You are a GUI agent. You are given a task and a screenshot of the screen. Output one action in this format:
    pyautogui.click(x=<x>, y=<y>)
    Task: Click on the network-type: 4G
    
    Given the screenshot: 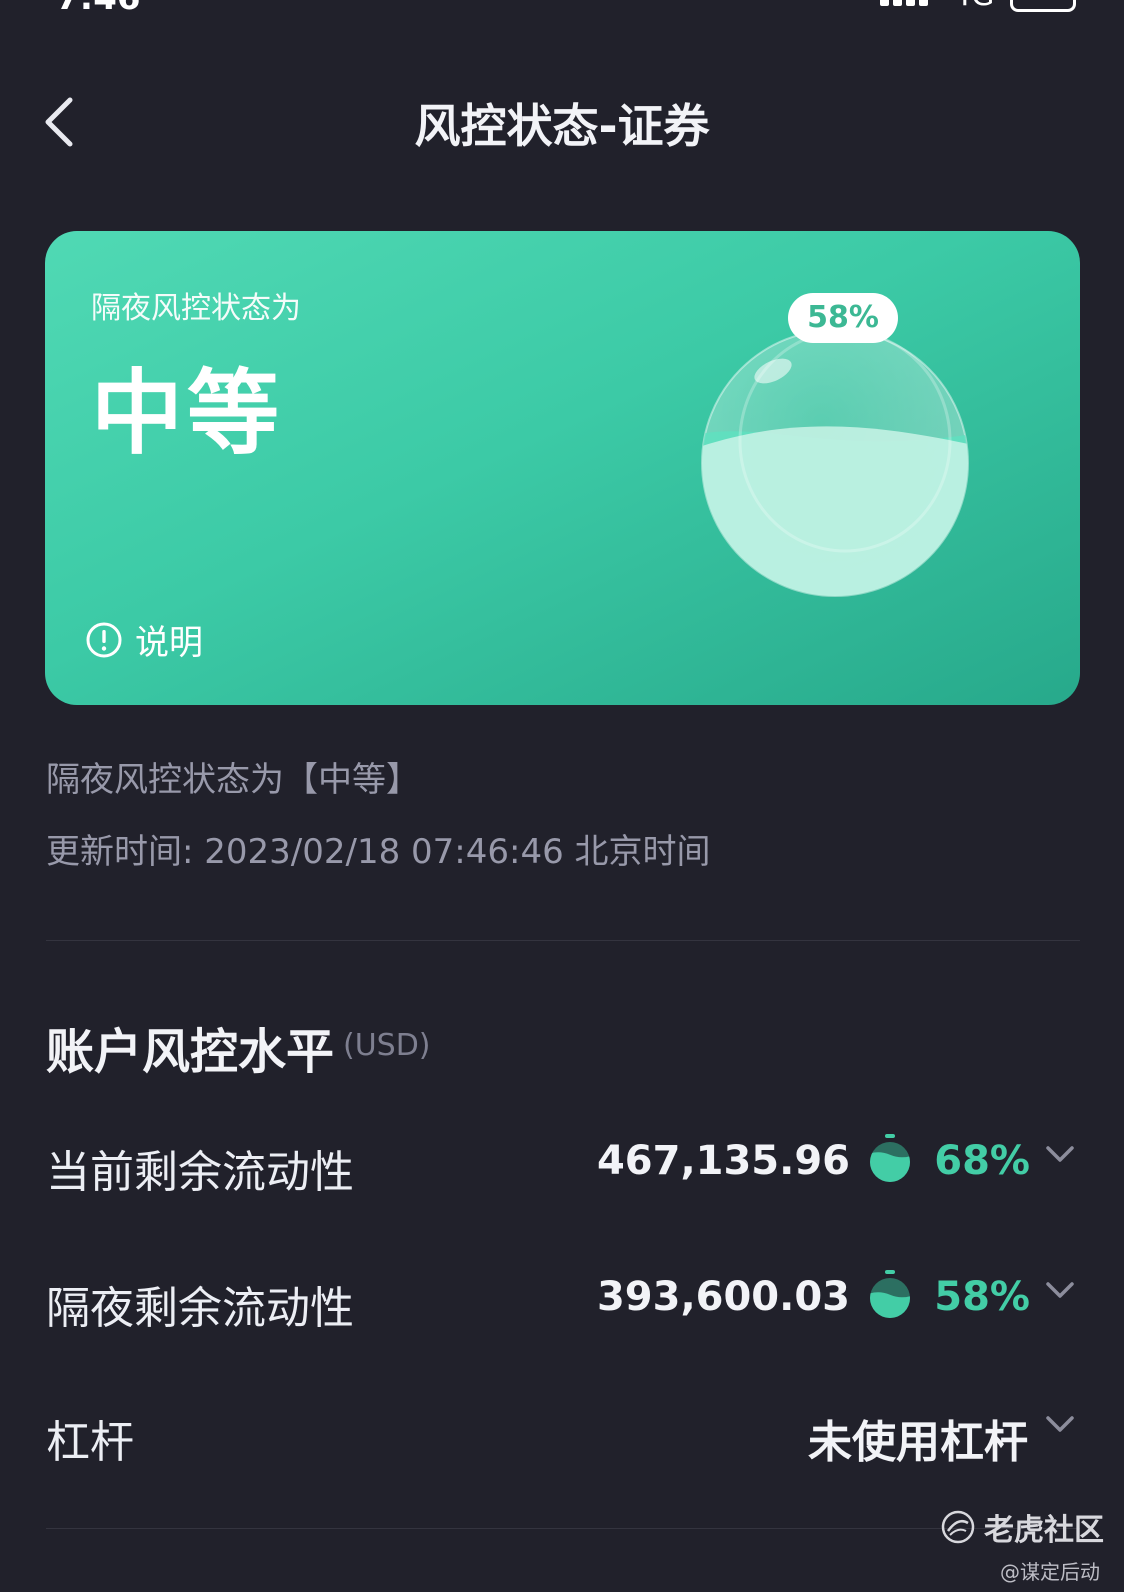 What is the action you would take?
    pyautogui.click(x=973, y=6)
    